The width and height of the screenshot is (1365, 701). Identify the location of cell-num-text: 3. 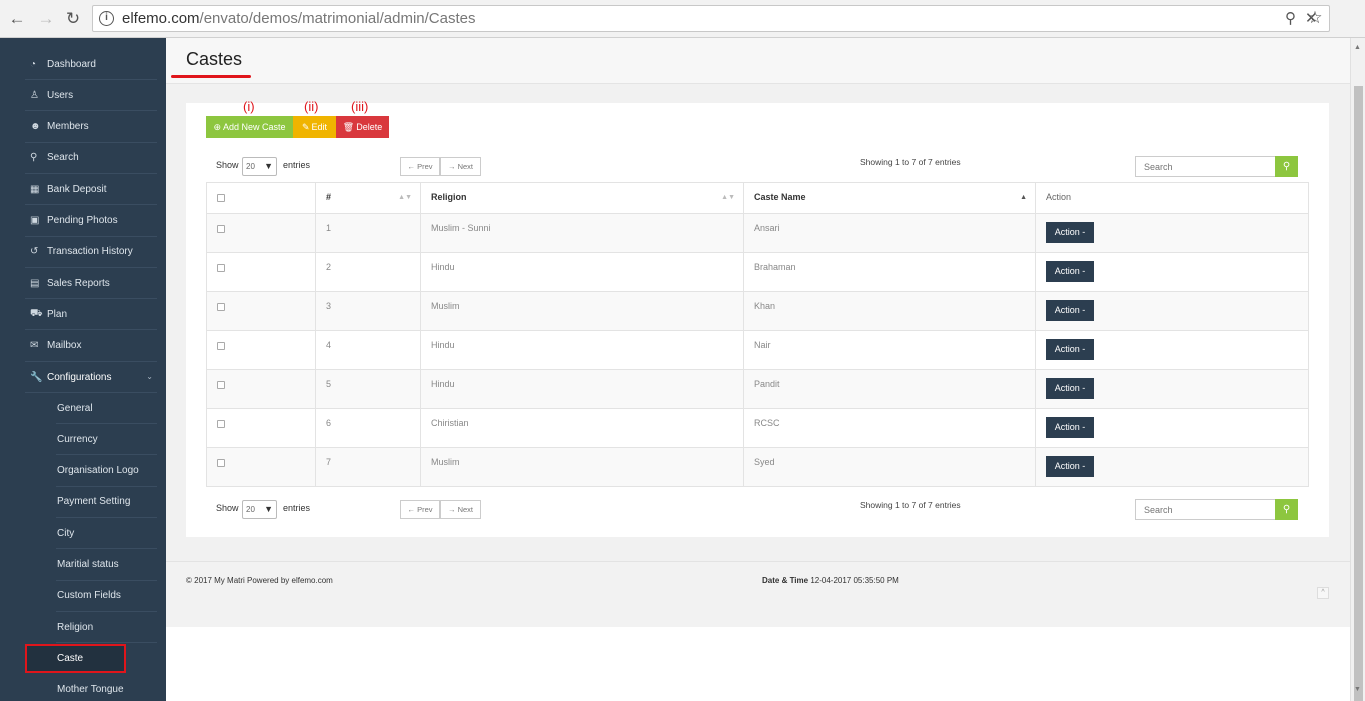
(329, 306).